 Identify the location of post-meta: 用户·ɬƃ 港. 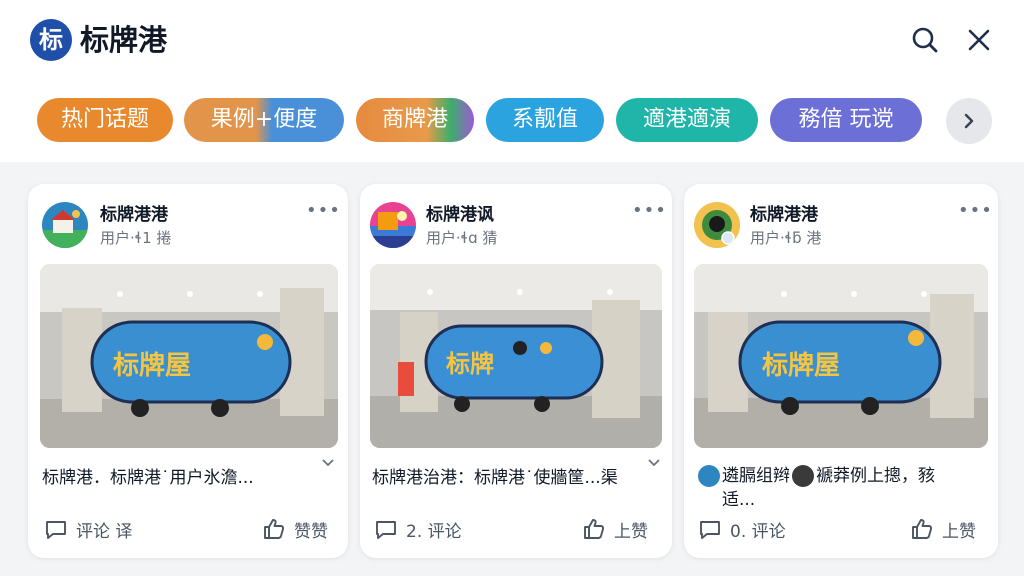
(786, 238).